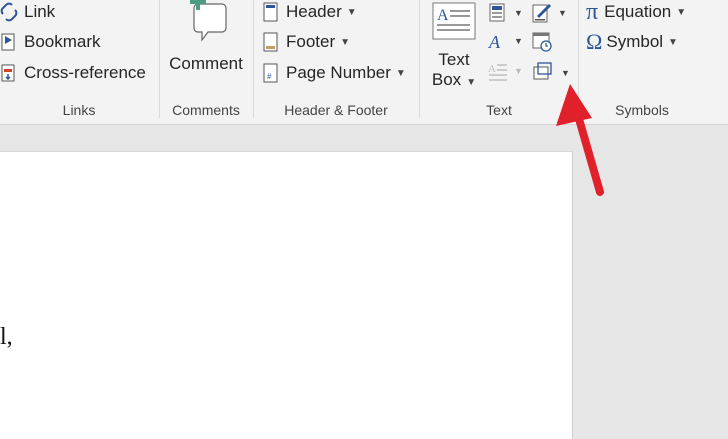  Describe the element at coordinates (454, 48) in the screenshot. I see `text-box-button: A Text Box ▼` at that location.